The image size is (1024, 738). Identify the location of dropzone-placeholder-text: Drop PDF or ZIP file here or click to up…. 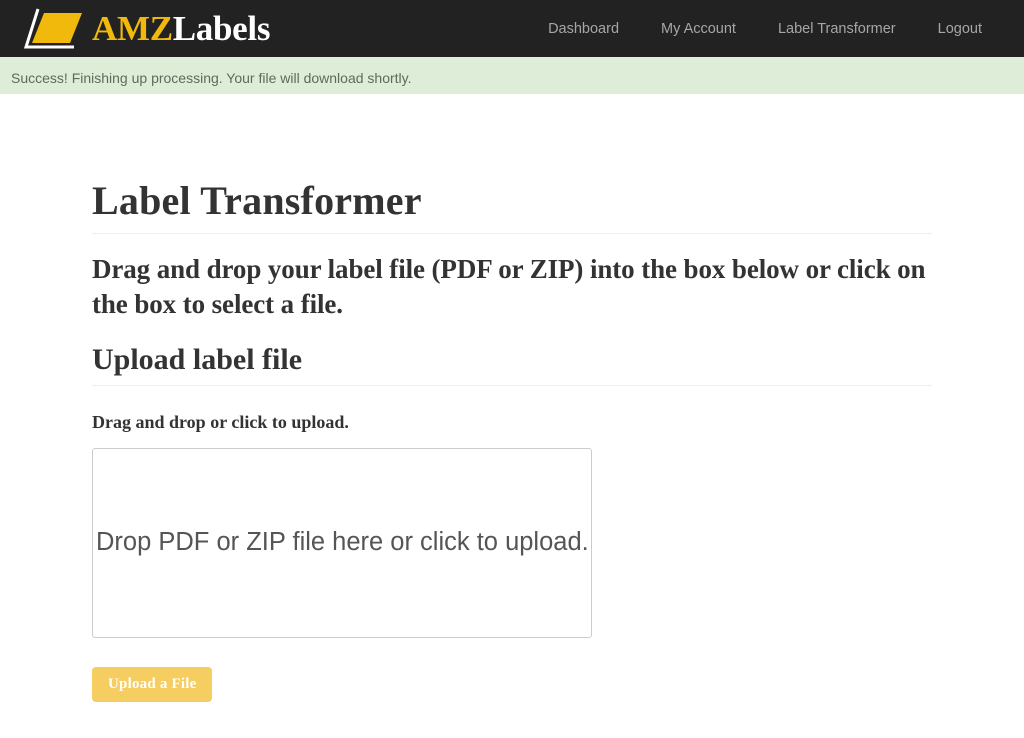
(342, 542).